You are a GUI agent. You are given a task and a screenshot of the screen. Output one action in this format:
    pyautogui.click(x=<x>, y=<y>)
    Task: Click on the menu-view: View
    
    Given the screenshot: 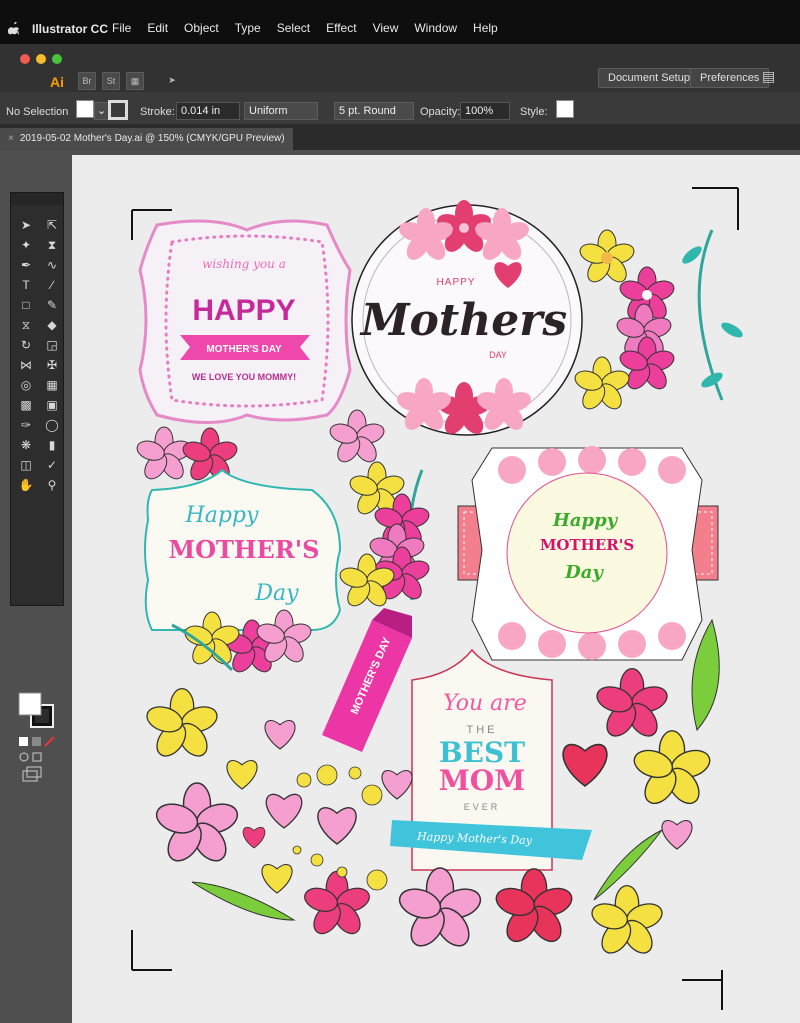 What is the action you would take?
    pyautogui.click(x=386, y=28)
    